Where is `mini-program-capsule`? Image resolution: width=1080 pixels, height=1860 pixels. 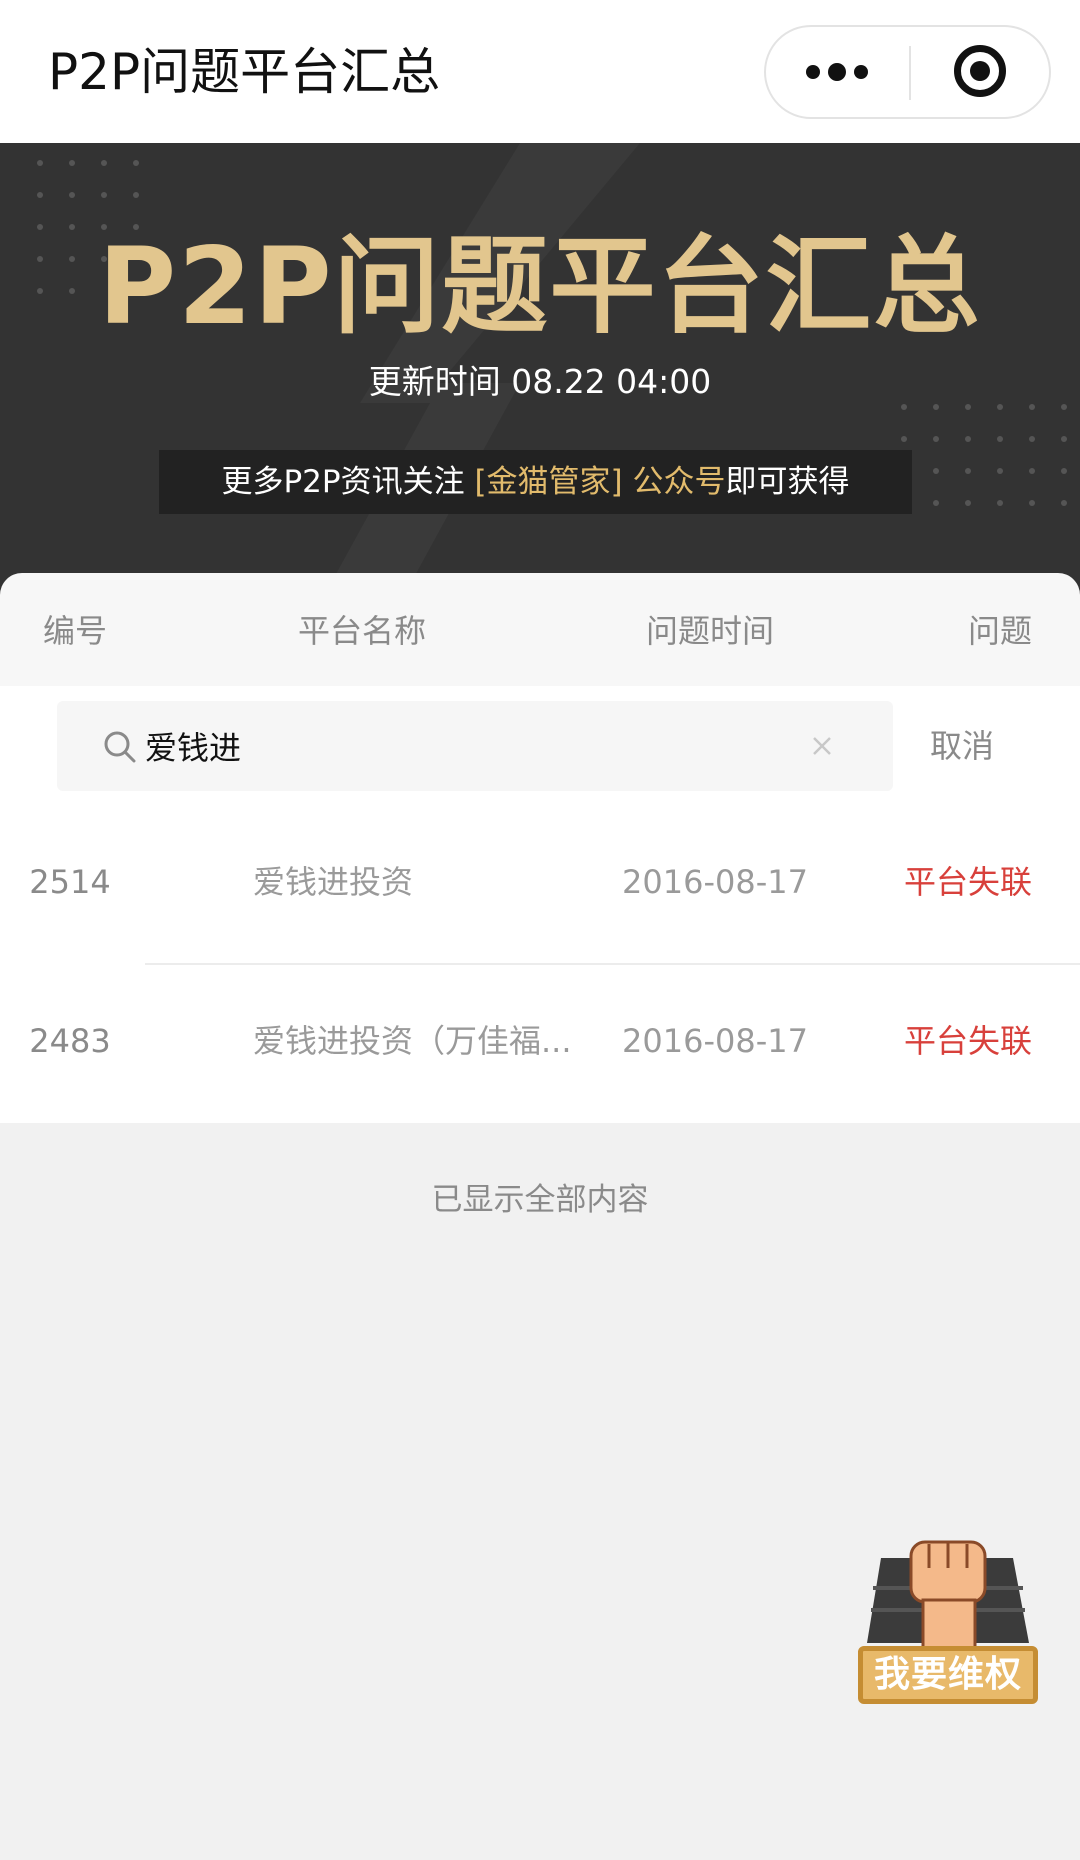 mini-program-capsule is located at coordinates (907, 72).